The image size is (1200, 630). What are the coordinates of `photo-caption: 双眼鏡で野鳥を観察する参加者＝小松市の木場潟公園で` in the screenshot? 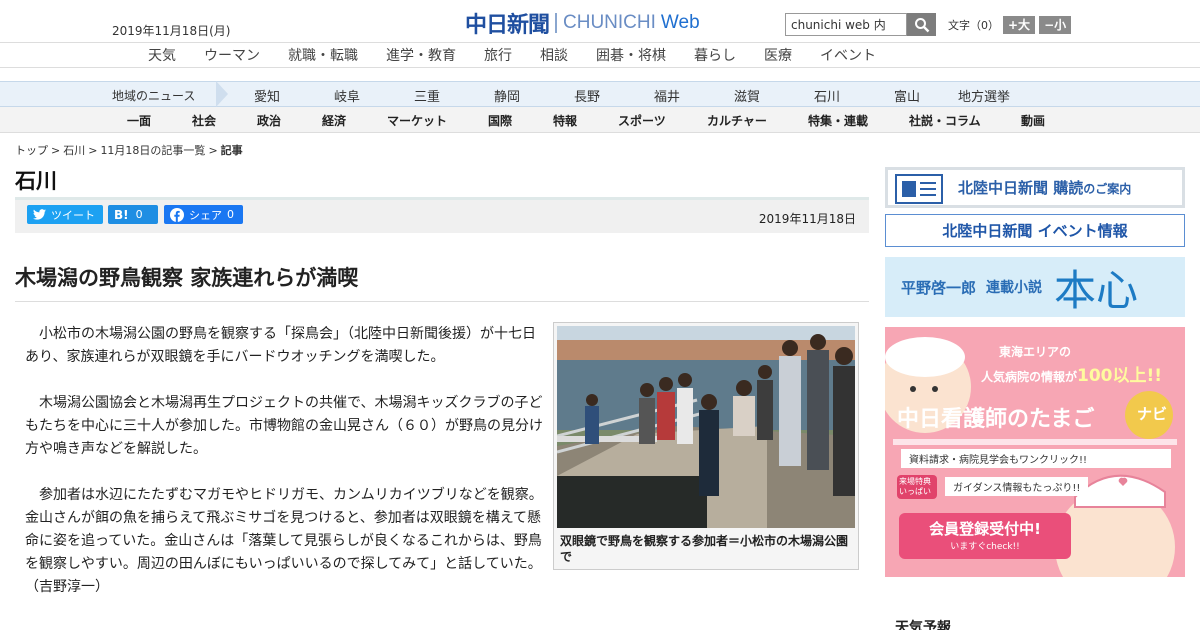 It's located at (704, 549).